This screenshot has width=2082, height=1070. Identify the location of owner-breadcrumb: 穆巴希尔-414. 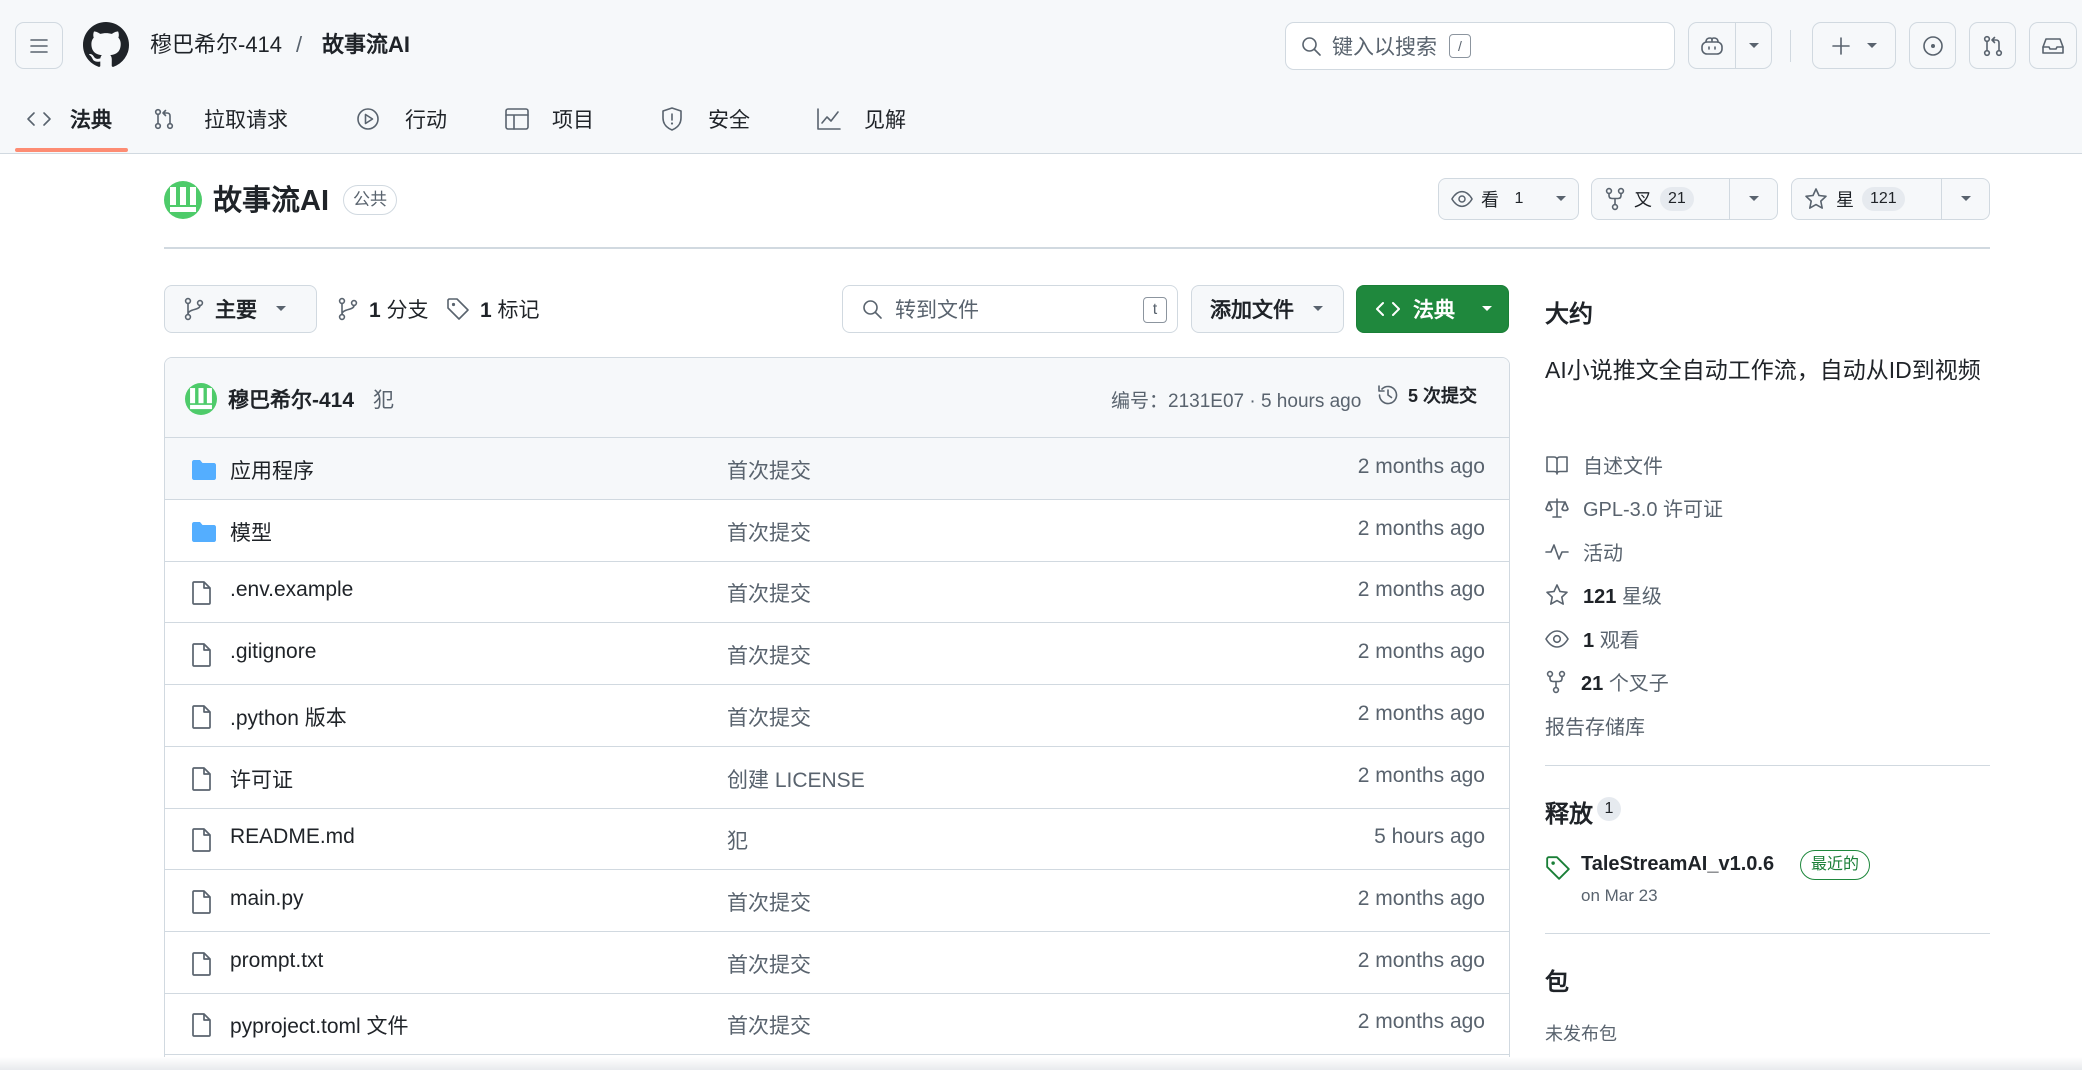
(216, 45).